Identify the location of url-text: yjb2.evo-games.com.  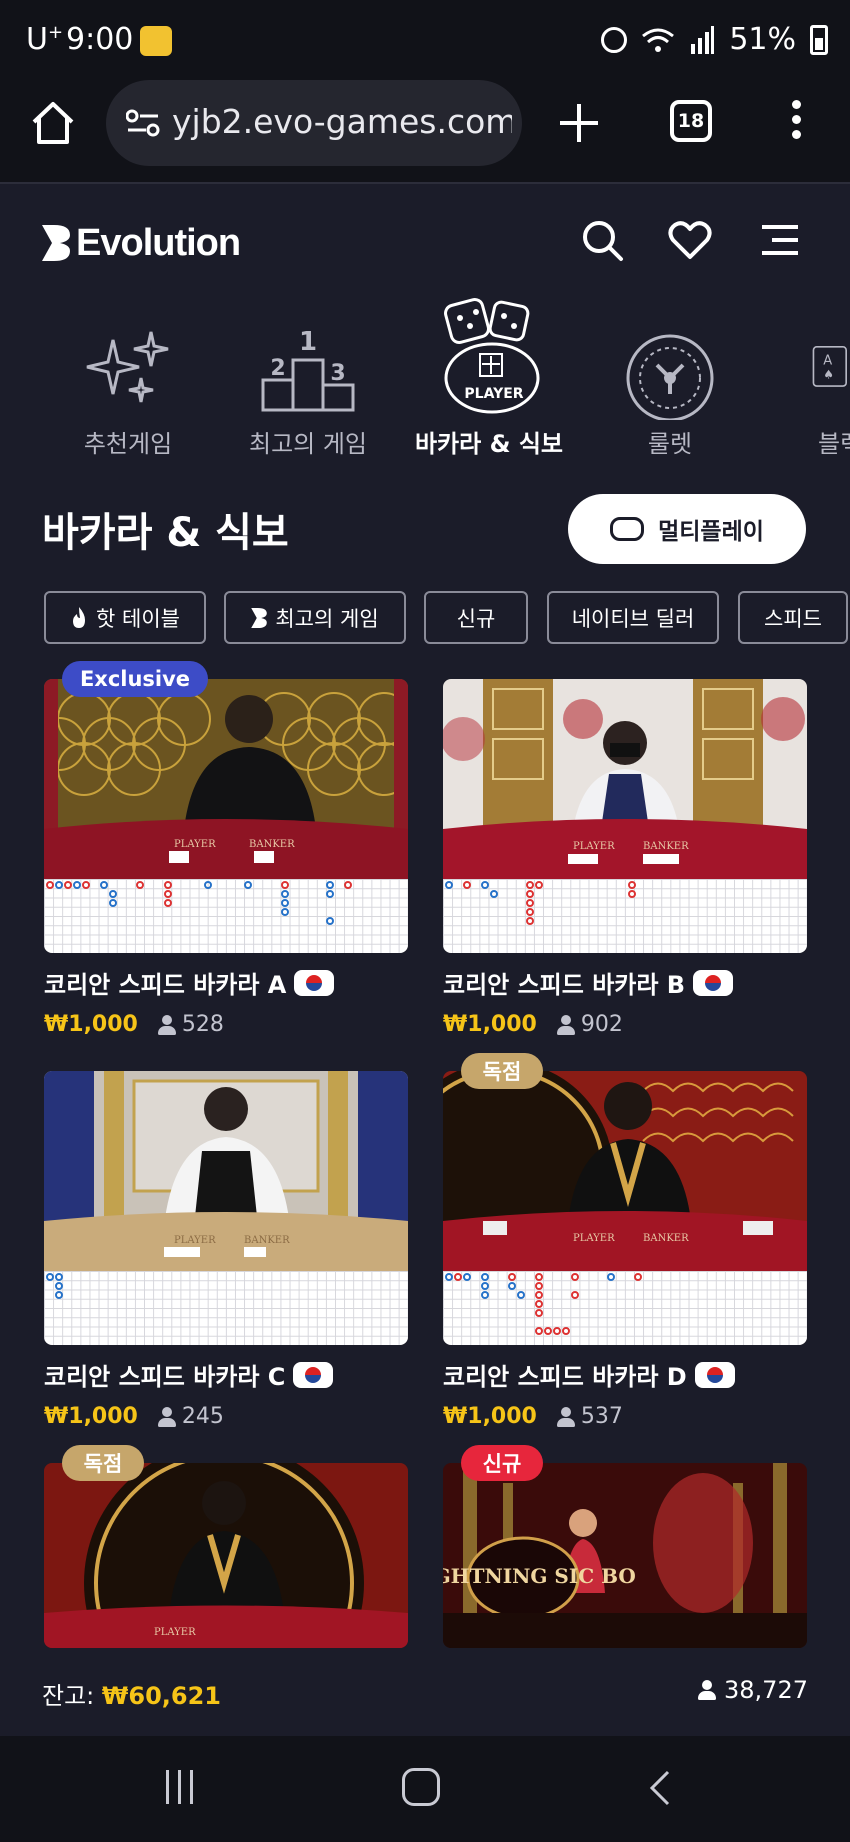
(342, 121).